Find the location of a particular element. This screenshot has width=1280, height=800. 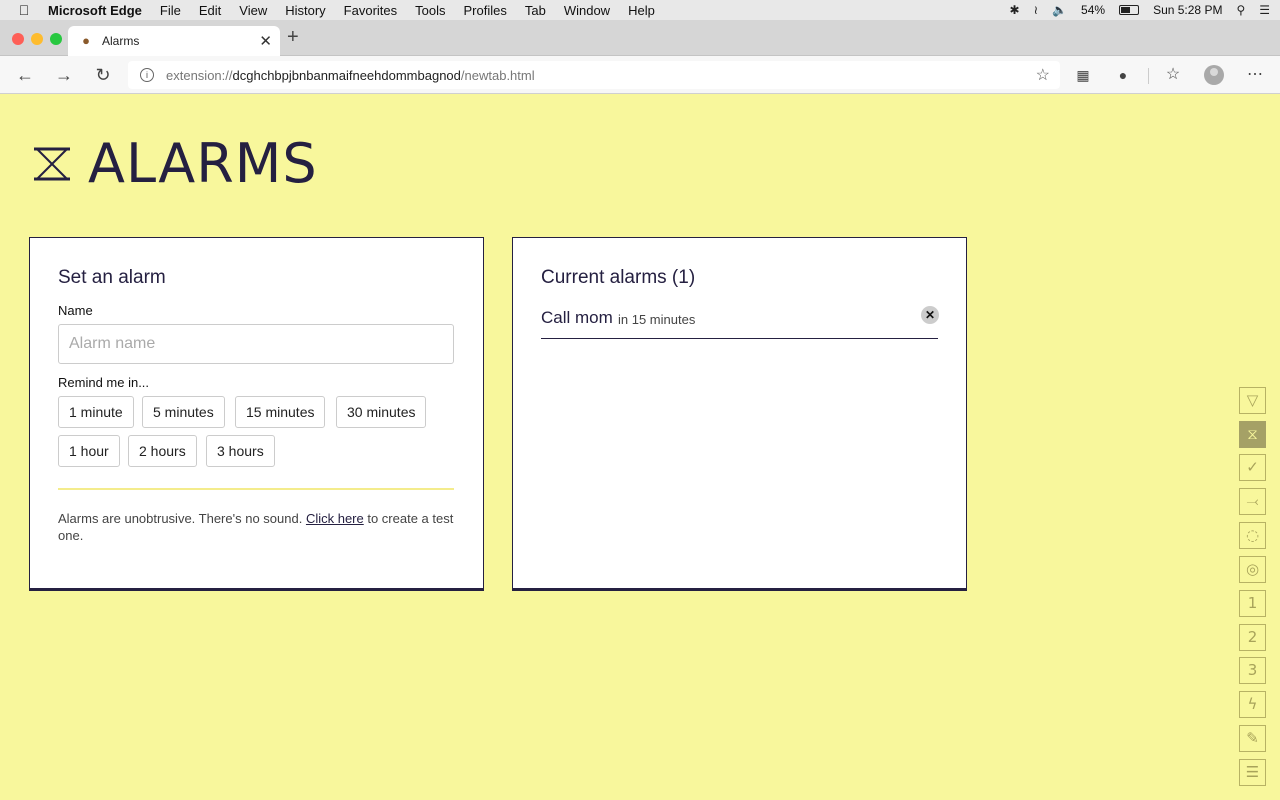

alarm-name-input is located at coordinates (256, 344).